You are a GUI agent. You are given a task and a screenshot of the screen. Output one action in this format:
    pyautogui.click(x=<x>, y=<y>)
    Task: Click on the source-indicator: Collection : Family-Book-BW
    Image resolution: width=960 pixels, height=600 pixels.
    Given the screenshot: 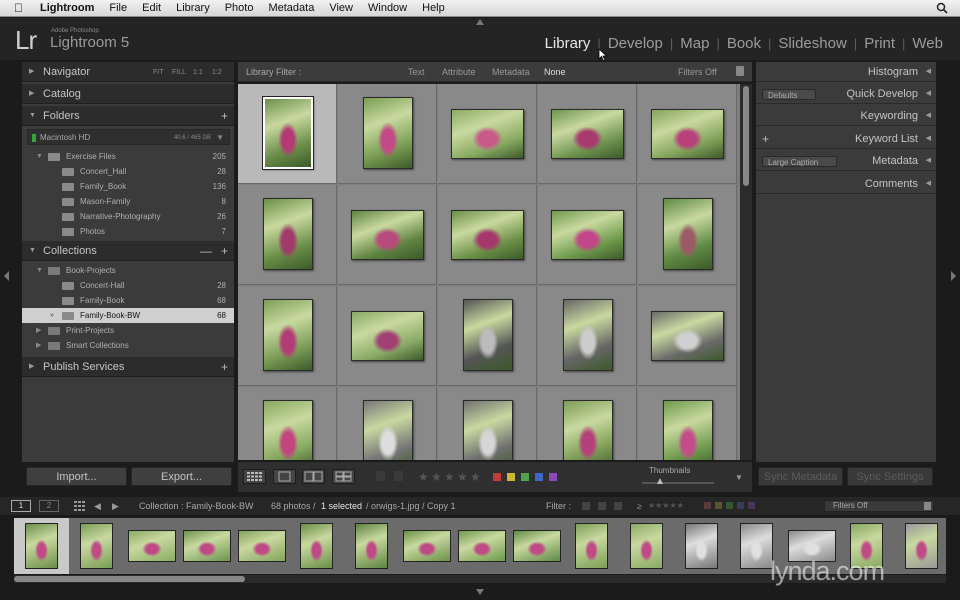 What is the action you would take?
    pyautogui.click(x=196, y=506)
    